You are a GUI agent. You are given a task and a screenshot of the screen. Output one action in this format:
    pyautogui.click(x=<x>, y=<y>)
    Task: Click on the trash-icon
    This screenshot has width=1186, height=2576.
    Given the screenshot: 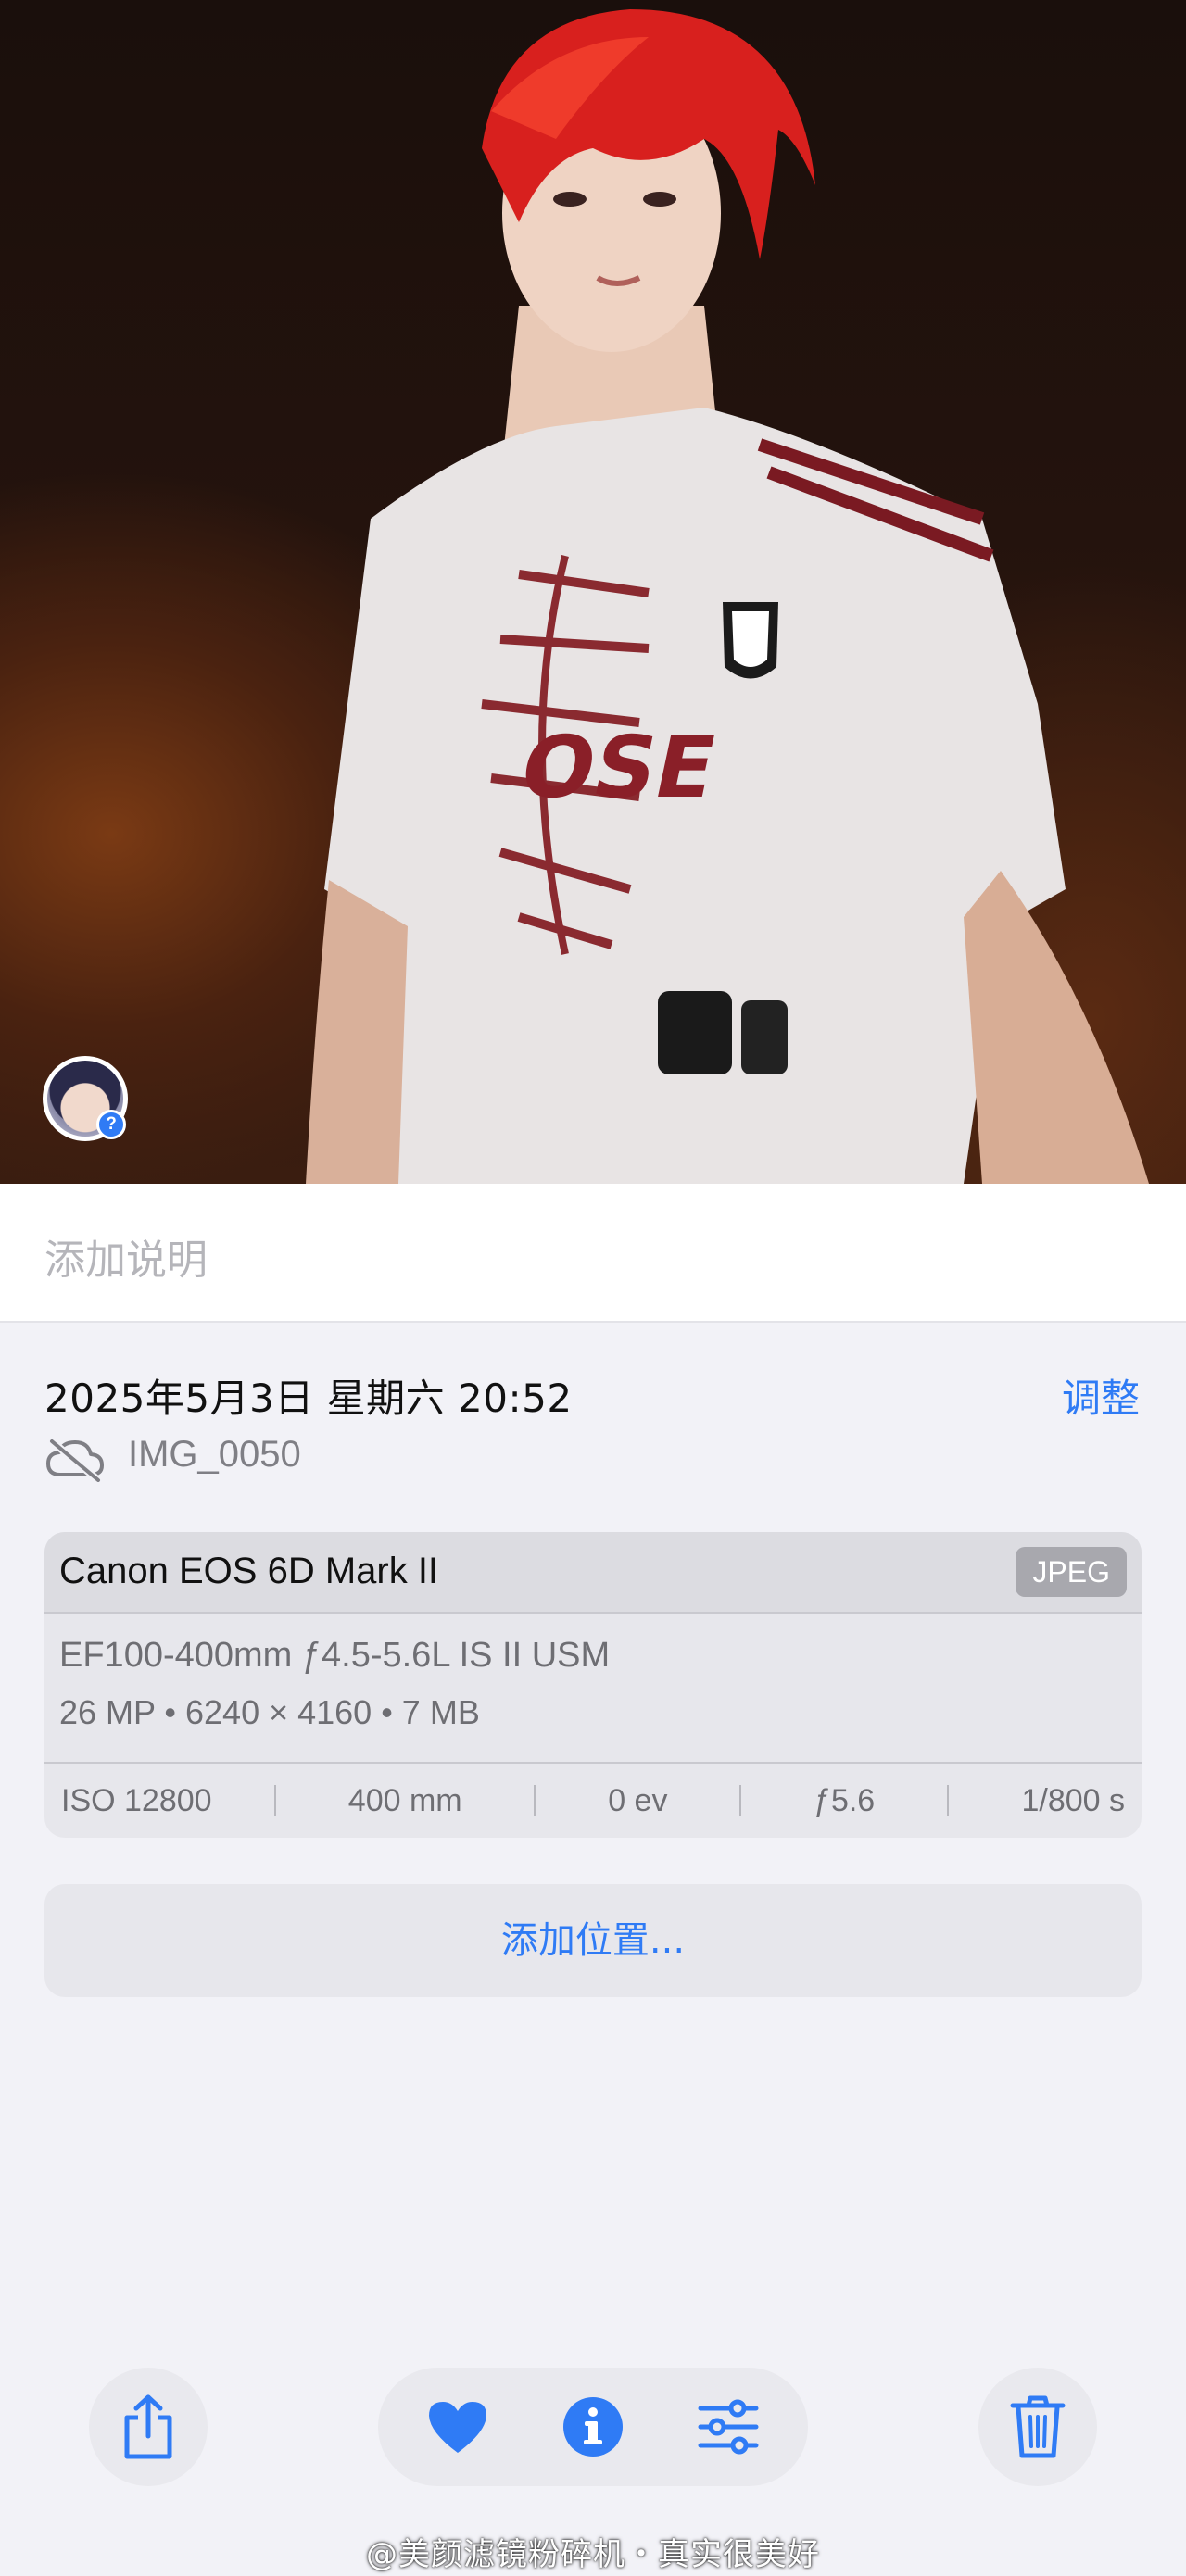 What is the action you would take?
    pyautogui.click(x=1038, y=2426)
    